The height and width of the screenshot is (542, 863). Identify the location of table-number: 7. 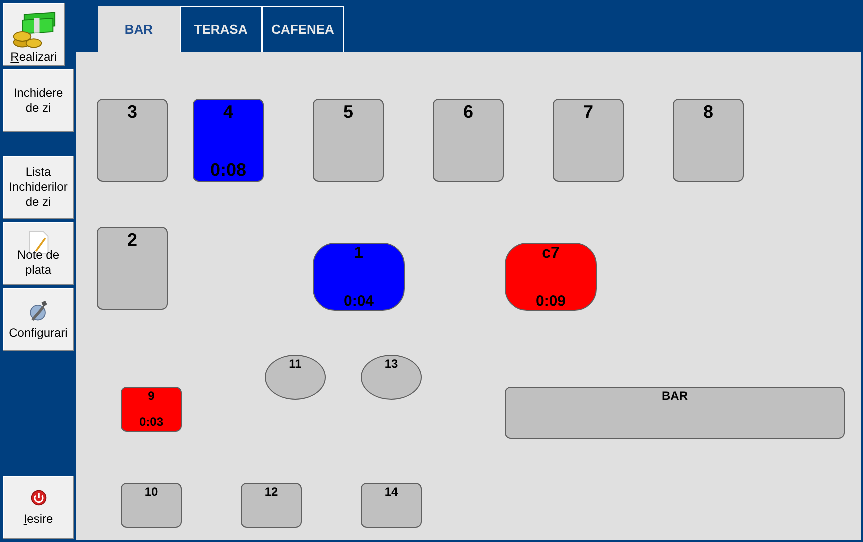
(588, 112).